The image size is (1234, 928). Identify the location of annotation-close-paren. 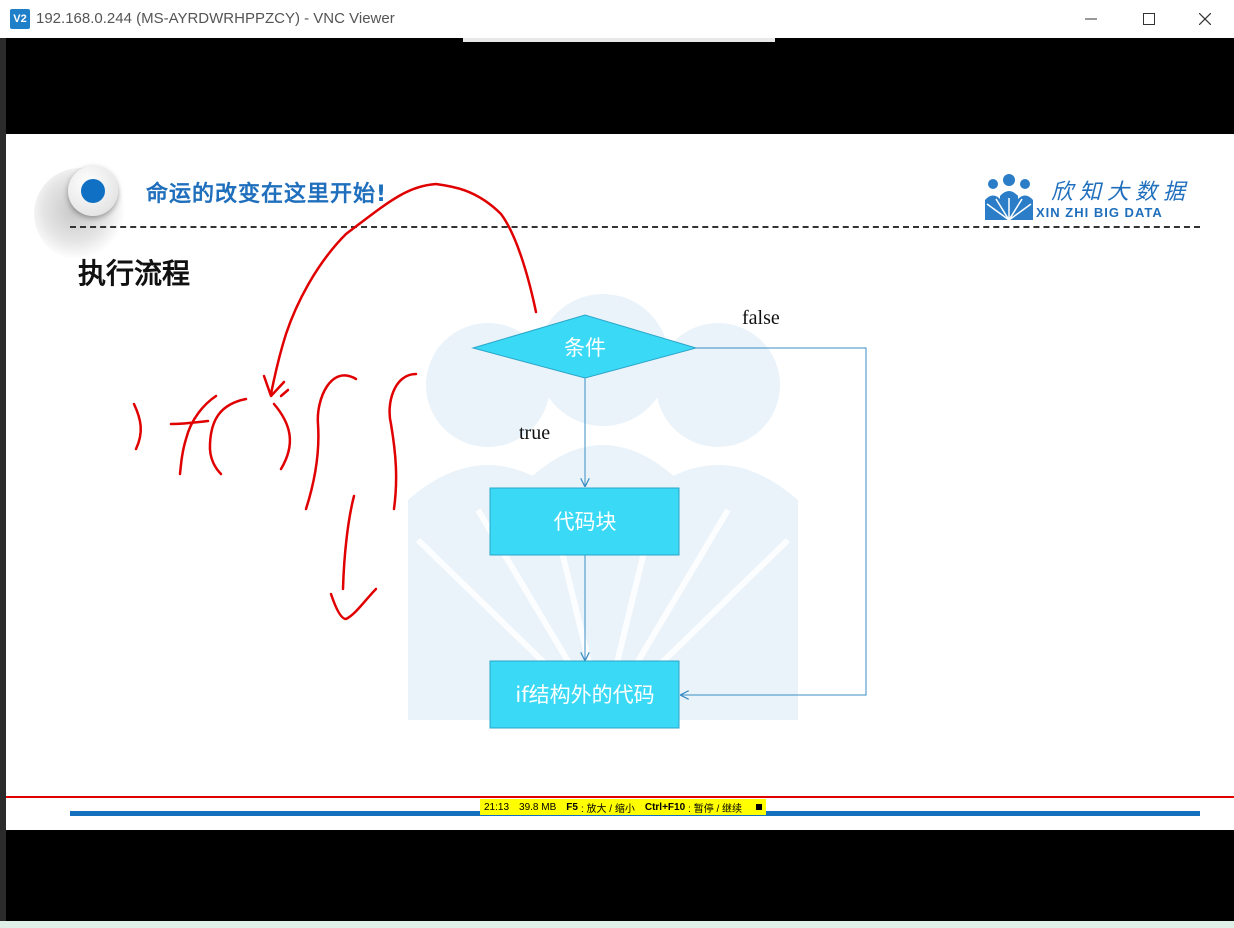
(282, 436).